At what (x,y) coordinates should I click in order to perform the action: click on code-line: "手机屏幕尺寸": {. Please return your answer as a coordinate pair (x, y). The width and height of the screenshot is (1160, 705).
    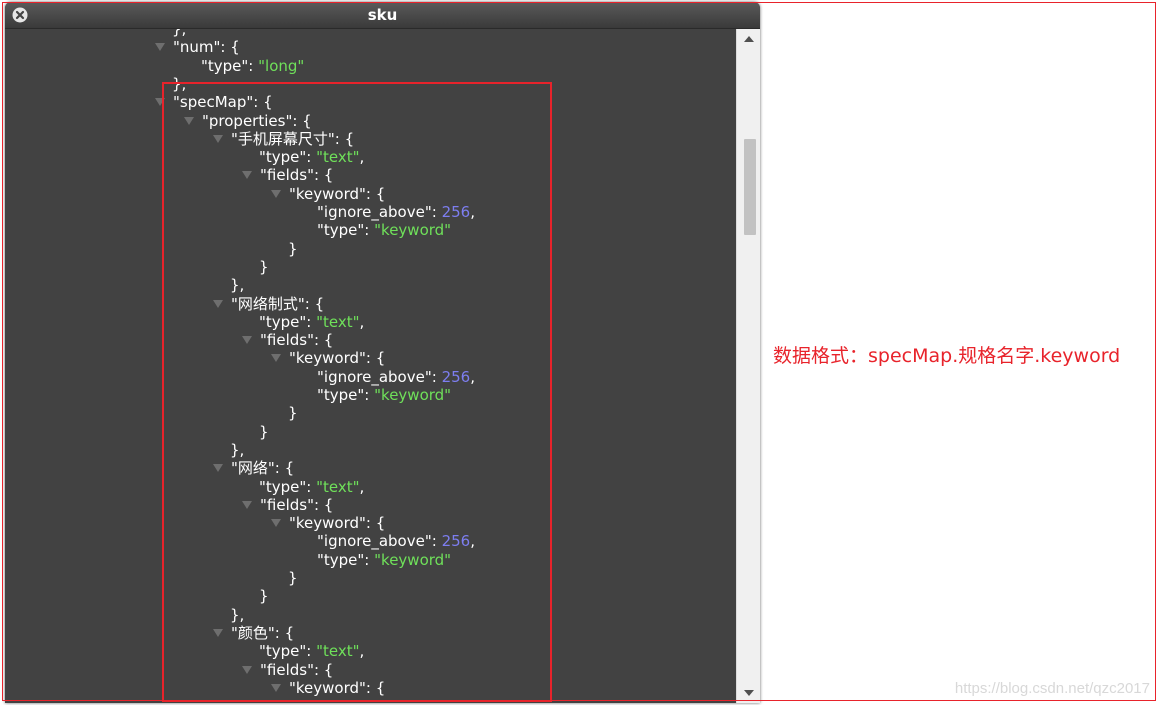
    Looking at the image, I should click on (283, 139).